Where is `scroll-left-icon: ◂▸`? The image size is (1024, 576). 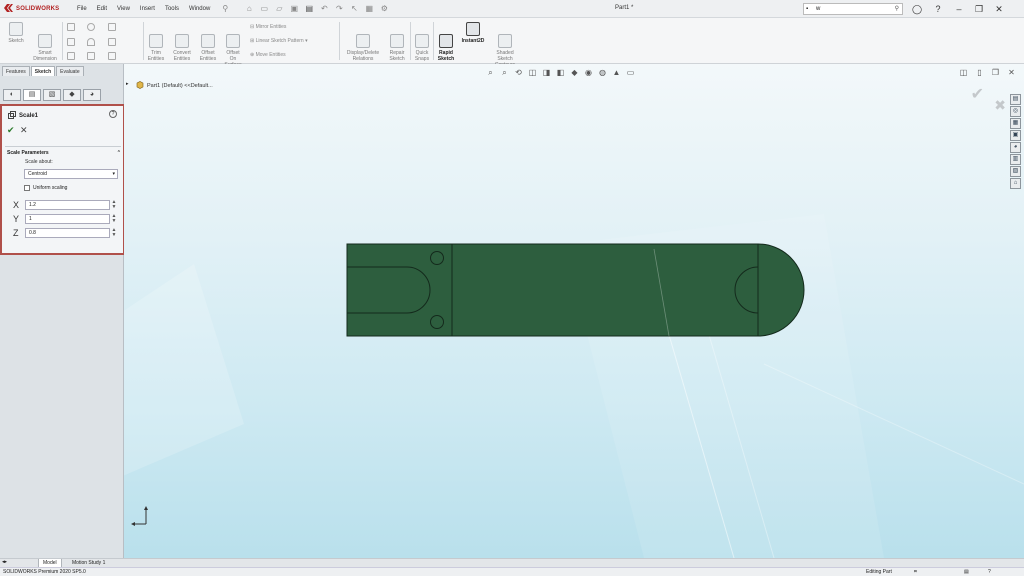
scroll-left-icon: ◂▸ is located at coordinates (4, 562).